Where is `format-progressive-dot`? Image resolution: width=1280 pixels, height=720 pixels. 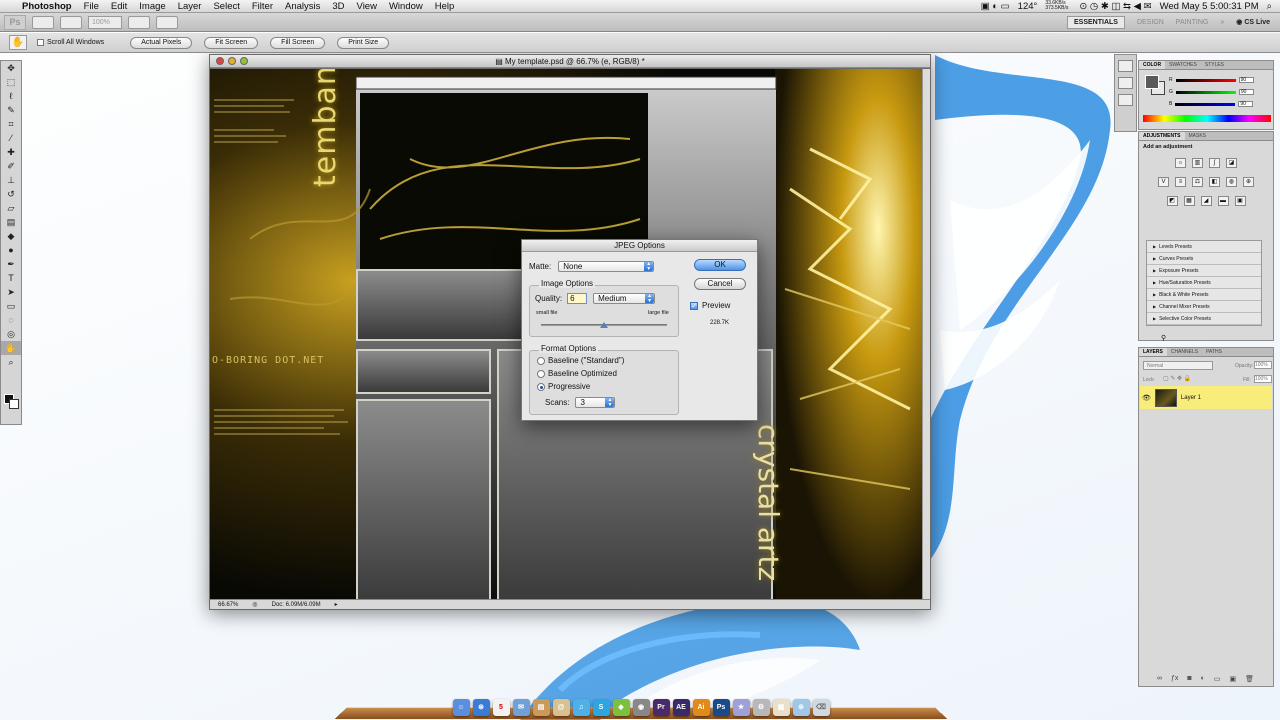 format-progressive-dot is located at coordinates (541, 386).